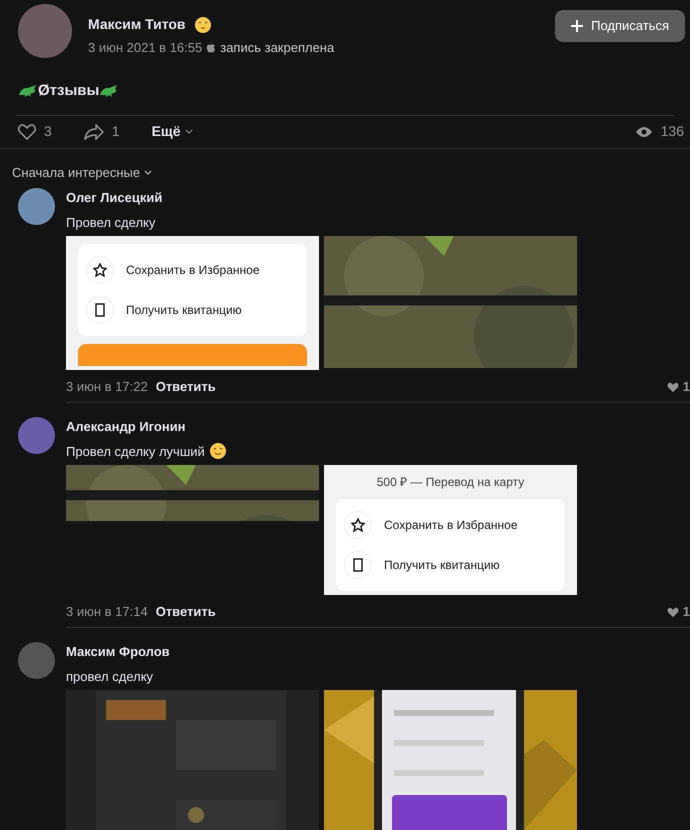  What do you see at coordinates (217, 451) in the screenshot?
I see `hugging-face-icon` at bounding box center [217, 451].